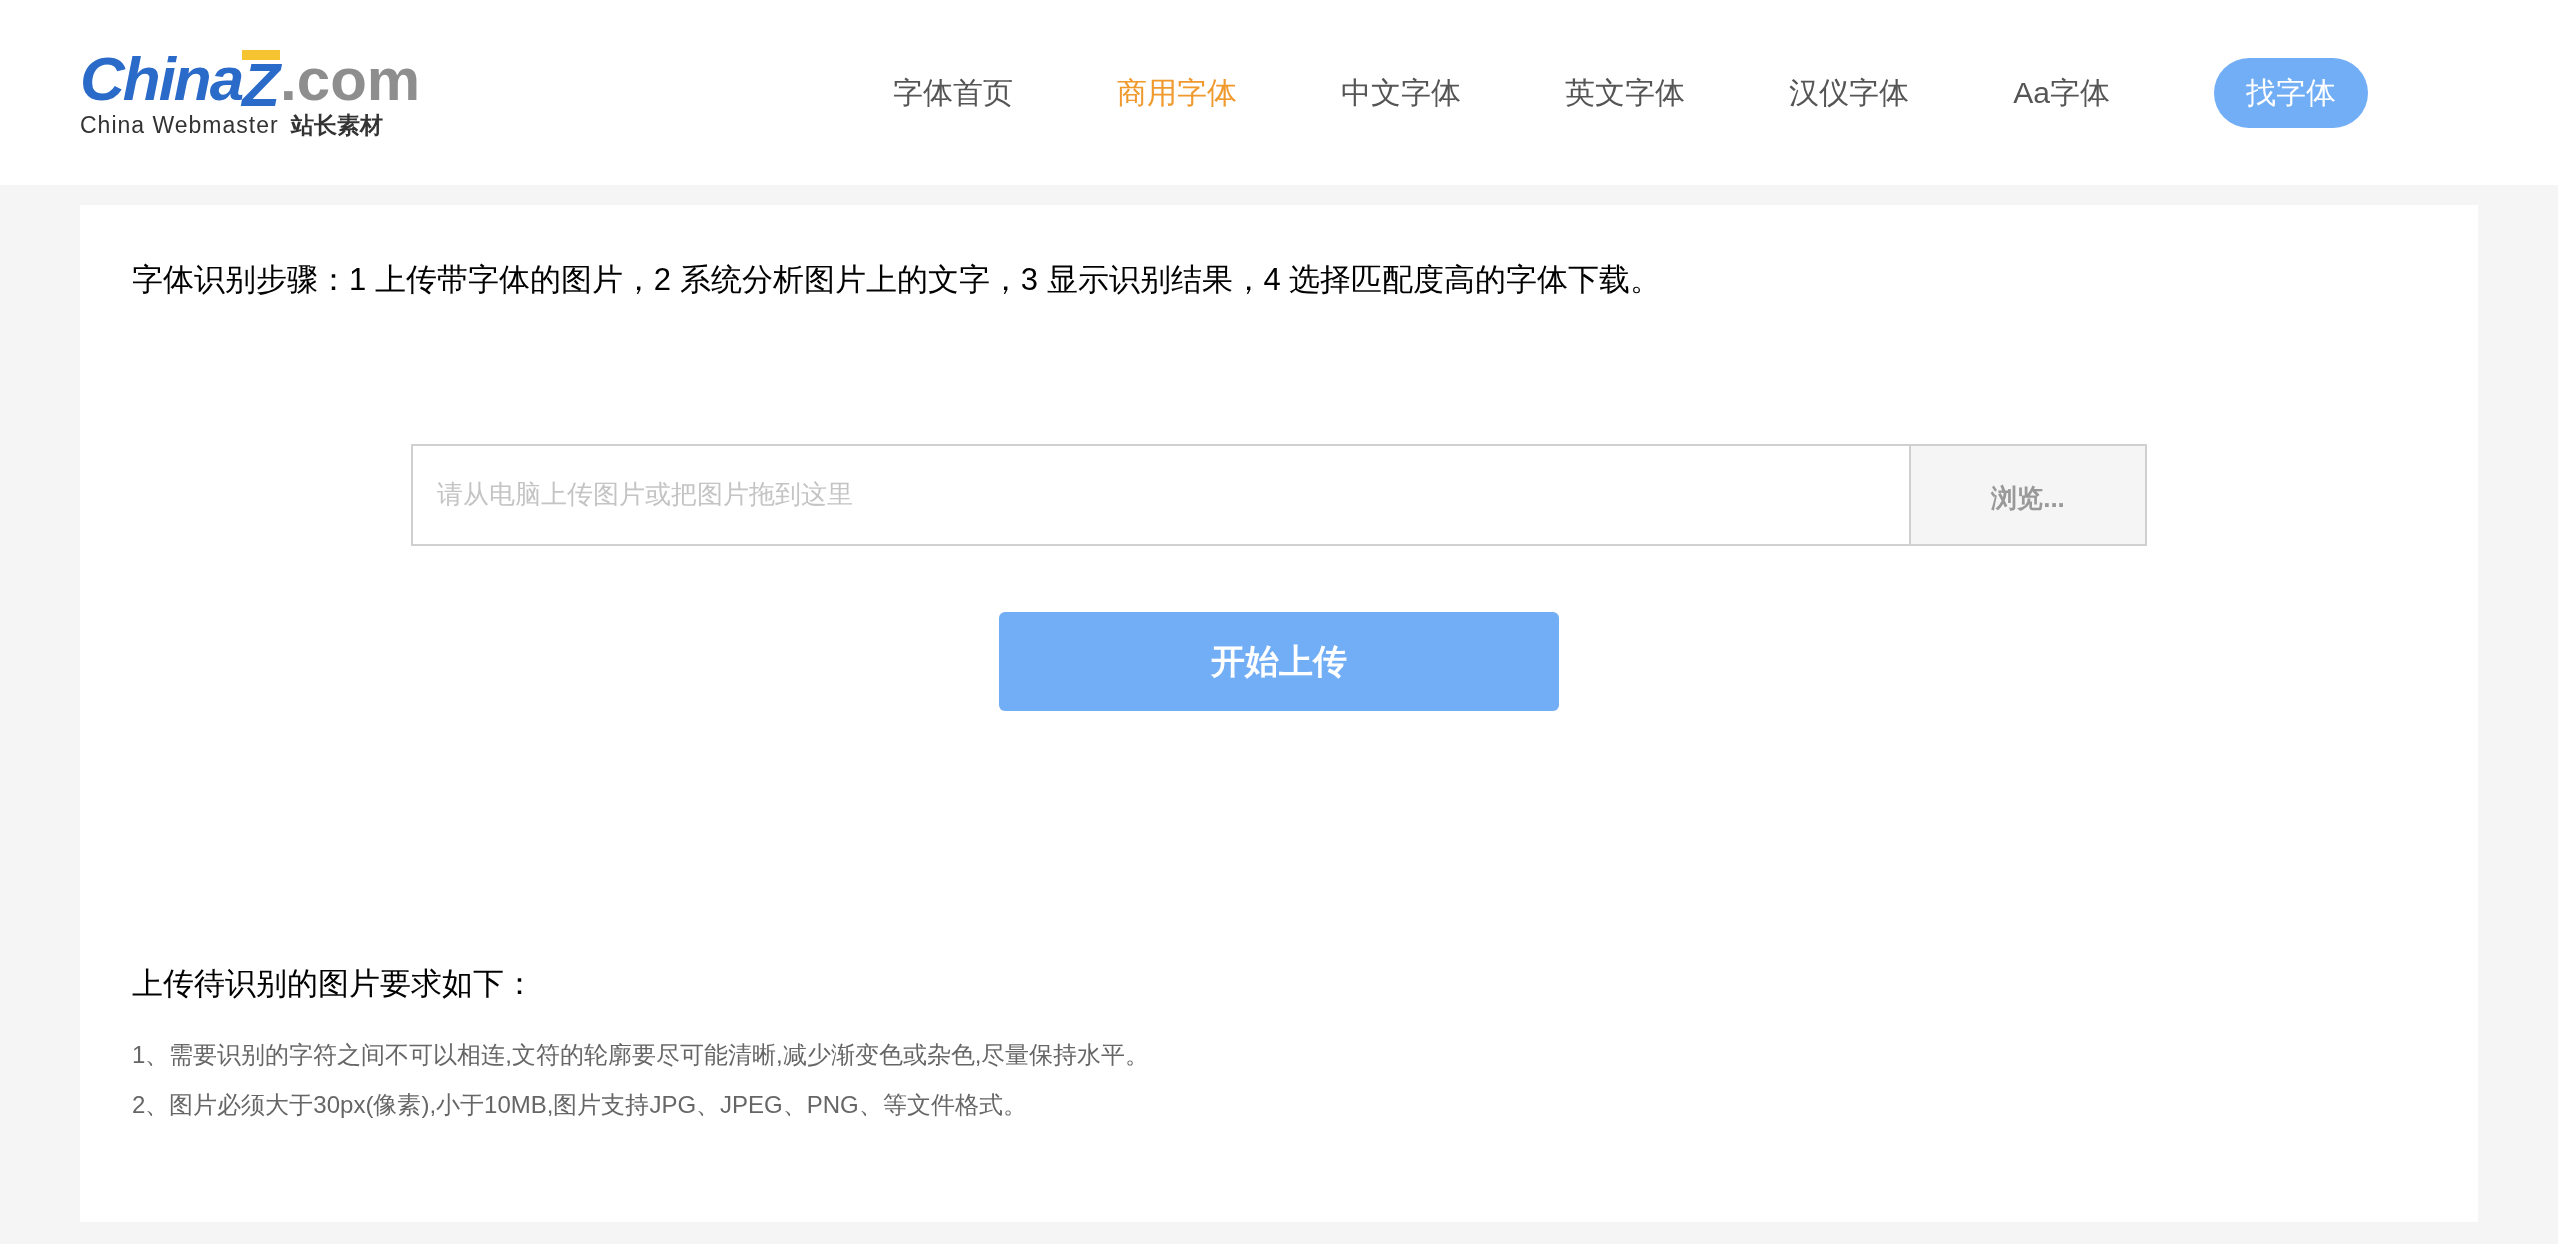 This screenshot has height=1244, width=2558. What do you see at coordinates (897, 280) in the screenshot?
I see `steps-text: 字体识别步骤：1 上传带字体的图片，2 系统分析图片上的文字，3 显示识别结果，4 选择匹配度高的字体下载。` at bounding box center [897, 280].